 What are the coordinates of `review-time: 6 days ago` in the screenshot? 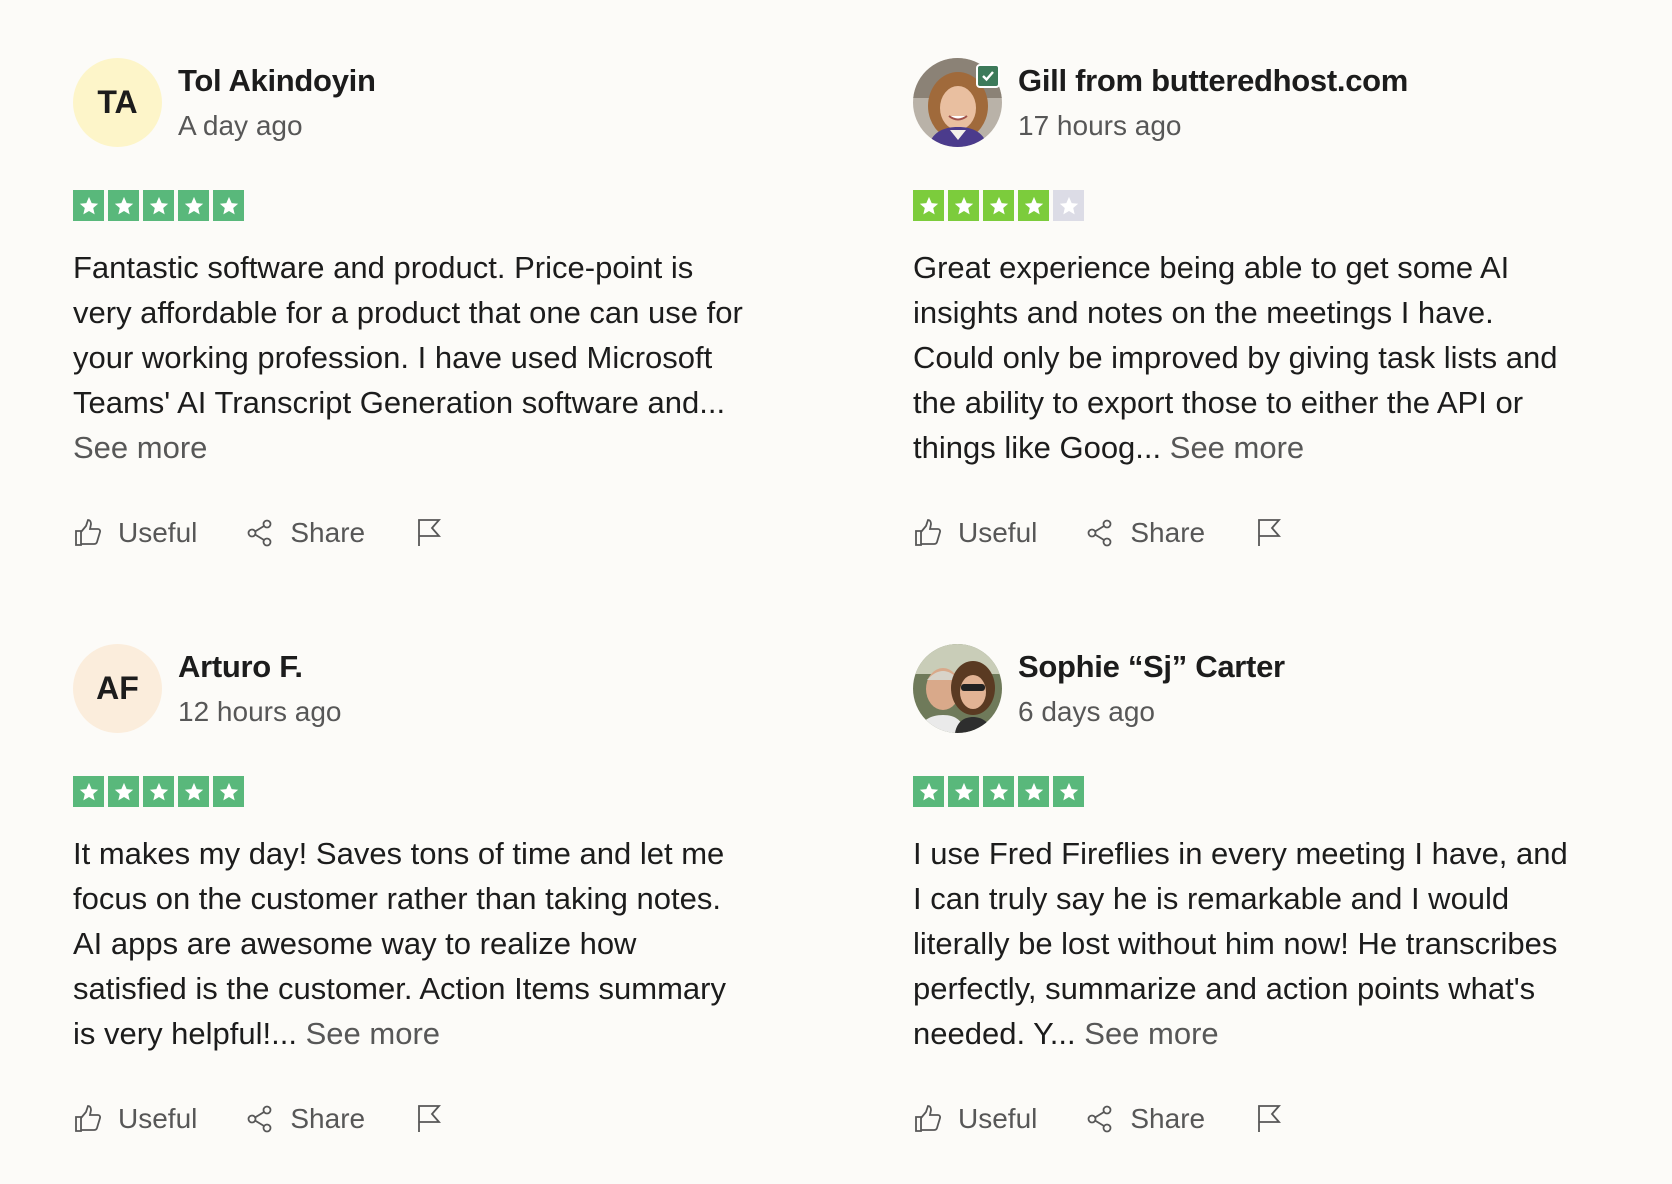 It's located at (1086, 712).